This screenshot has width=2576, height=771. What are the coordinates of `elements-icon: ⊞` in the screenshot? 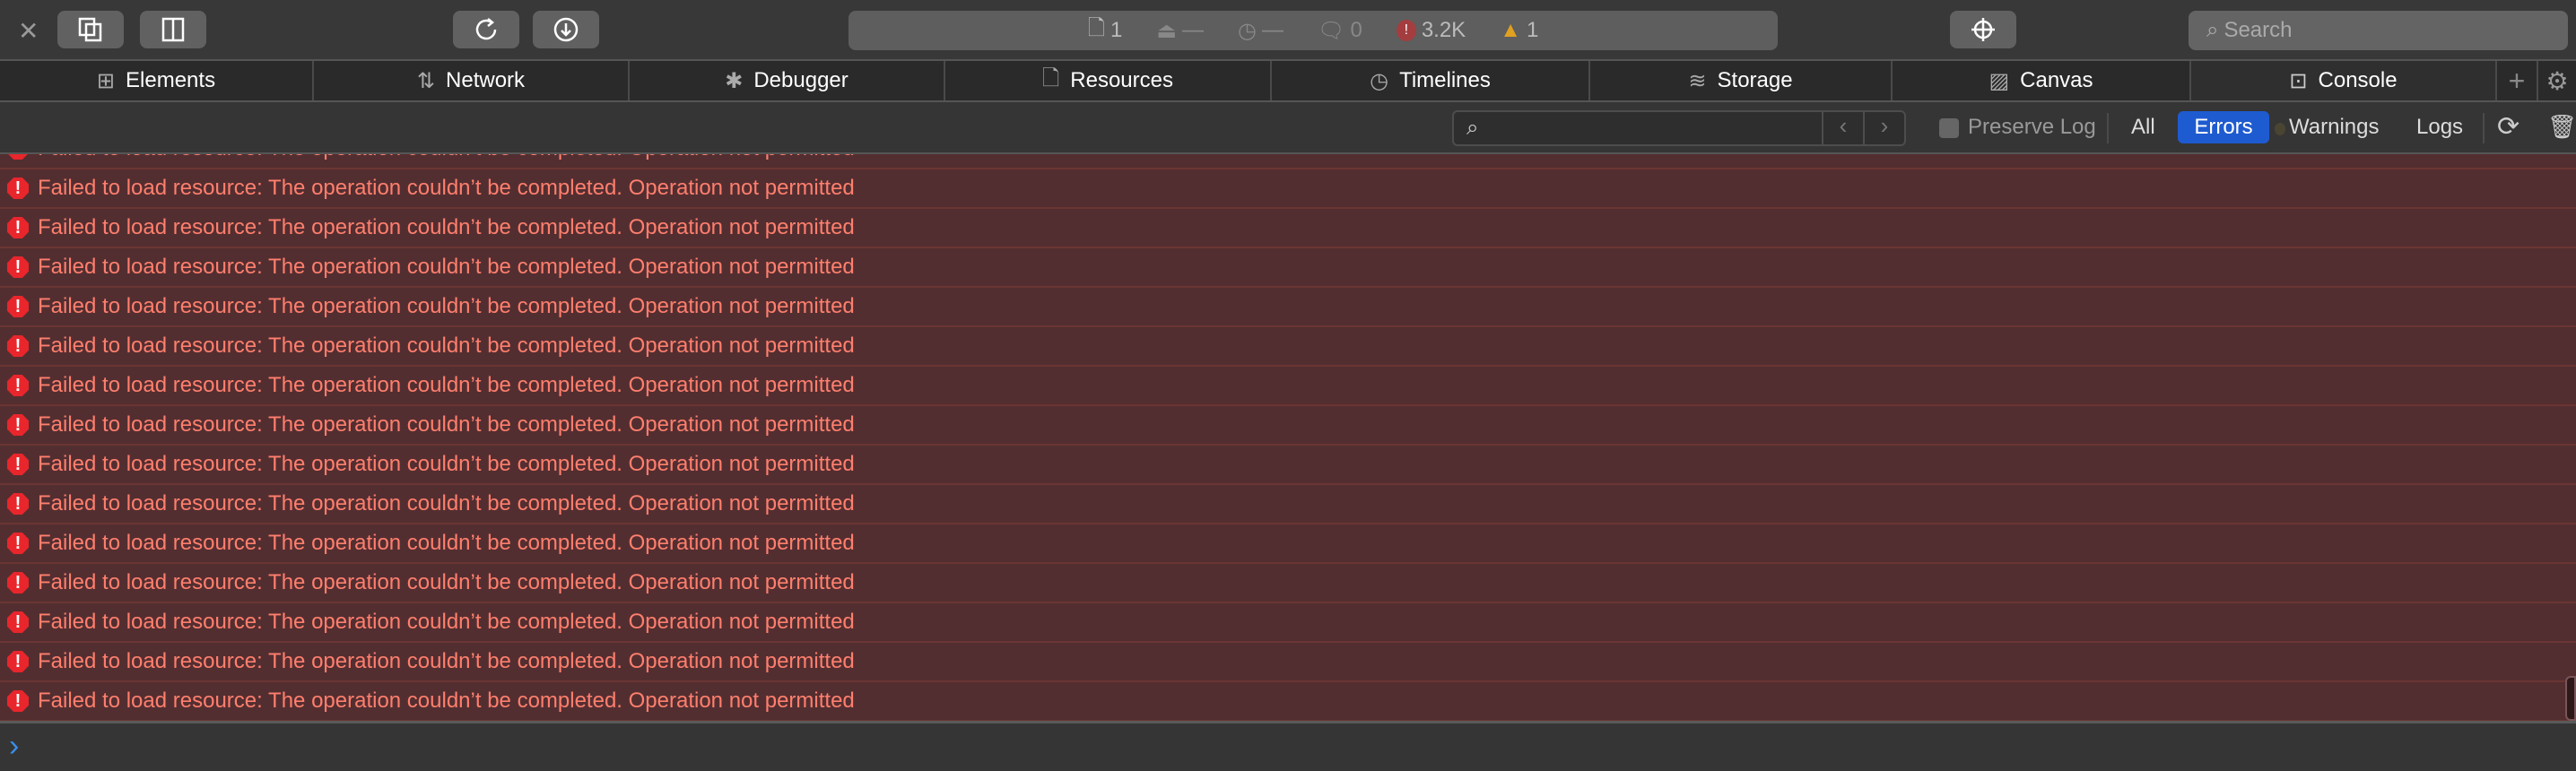 It's located at (106, 80).